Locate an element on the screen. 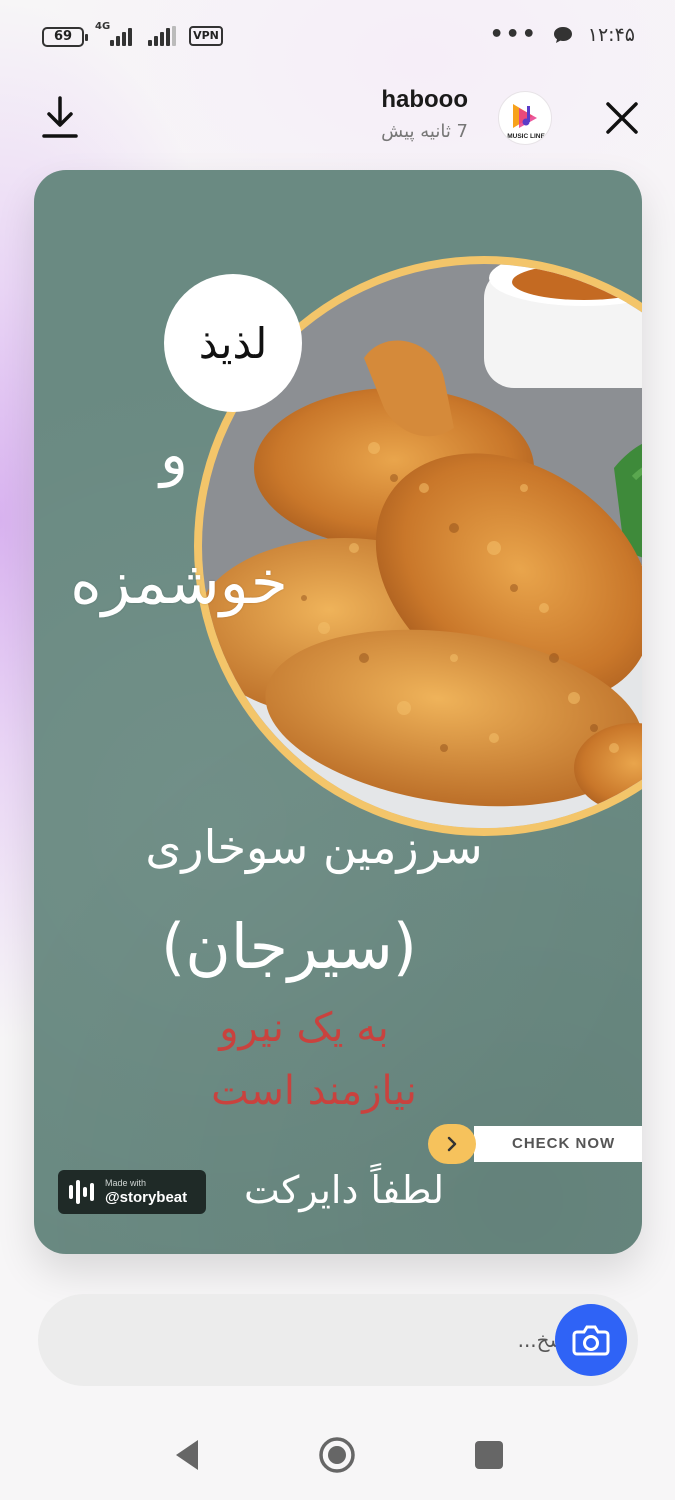 The width and height of the screenshot is (675, 1500). story-text-tasty: خوشمزه is located at coordinates (179, 583).